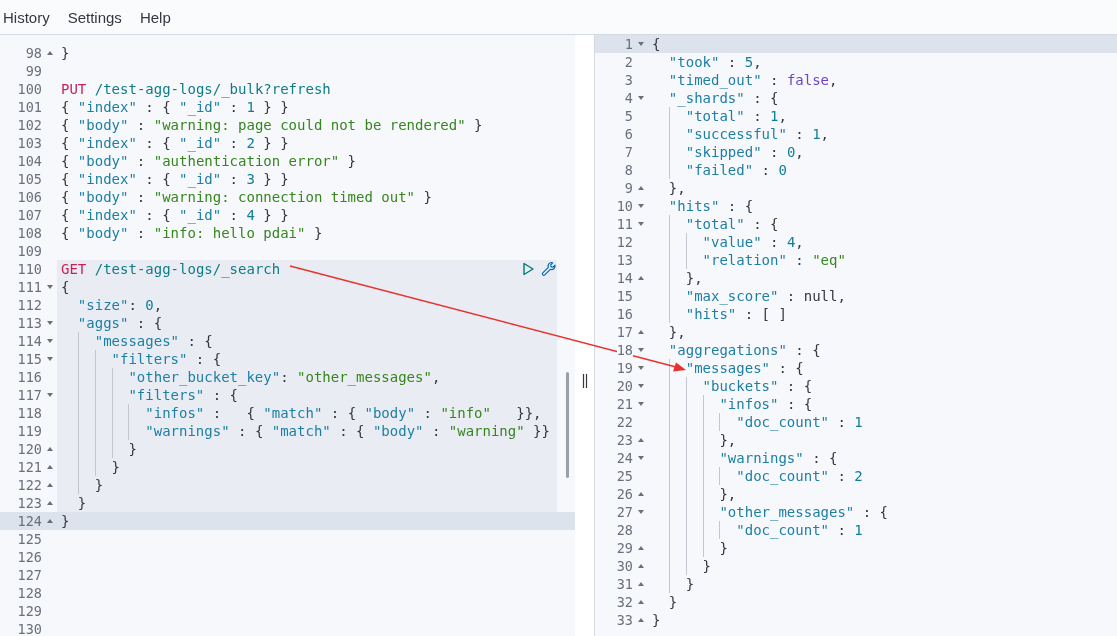 The width and height of the screenshot is (1117, 636). Describe the element at coordinates (192, 233) in the screenshot. I see `code-line: { "body" : "info: hello pdai" }` at that location.